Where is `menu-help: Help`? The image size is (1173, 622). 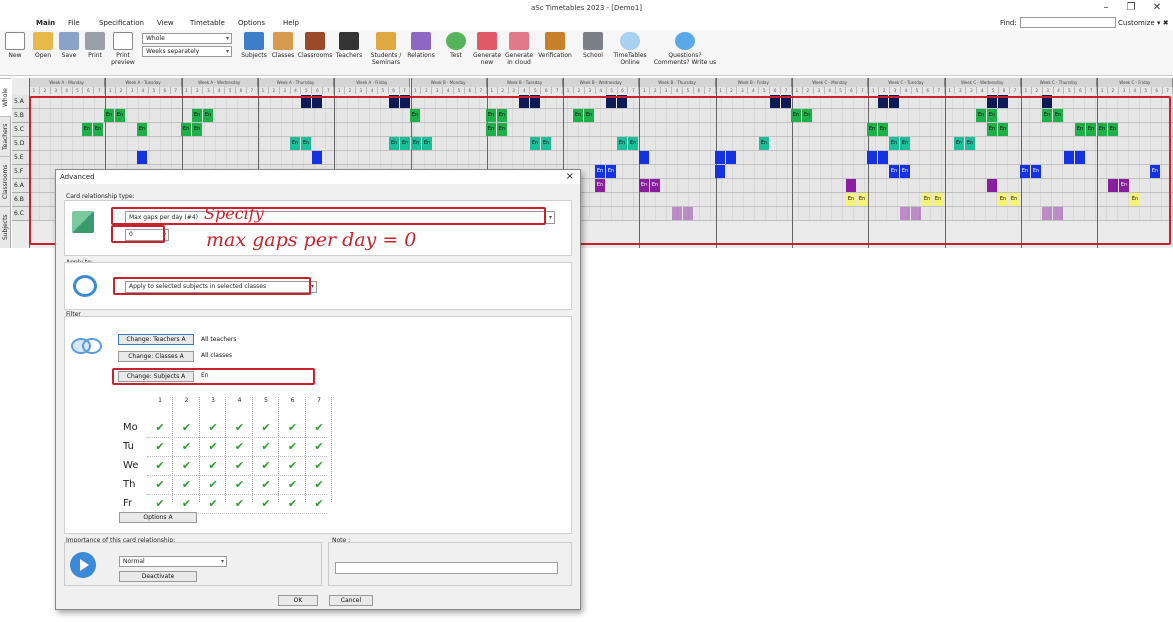
menu-help: Help is located at coordinates (291, 23).